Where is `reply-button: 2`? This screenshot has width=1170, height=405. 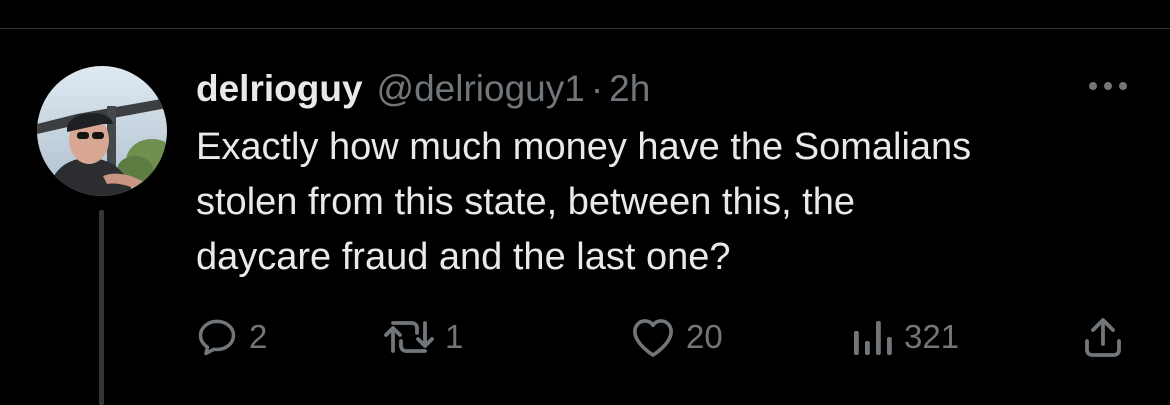 reply-button: 2 is located at coordinates (231, 337).